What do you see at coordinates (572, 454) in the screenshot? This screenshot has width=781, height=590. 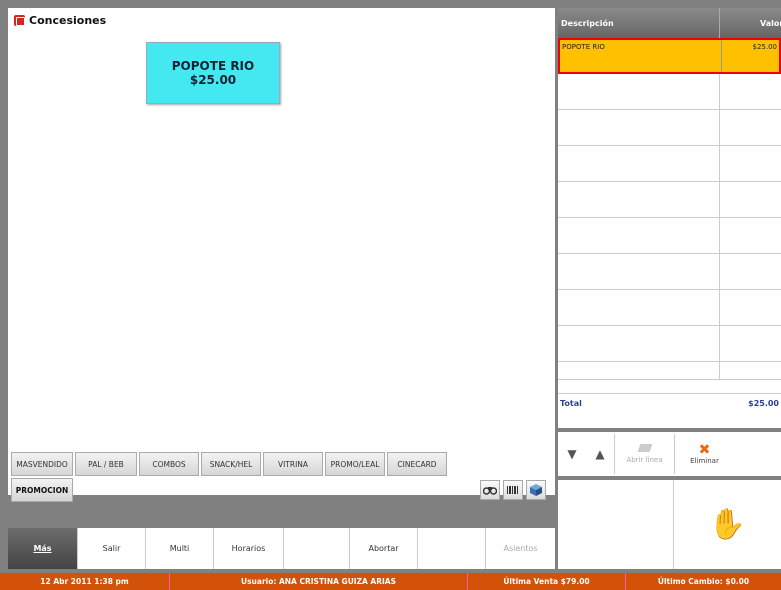 I see `chevron-down-icon: ▼` at bounding box center [572, 454].